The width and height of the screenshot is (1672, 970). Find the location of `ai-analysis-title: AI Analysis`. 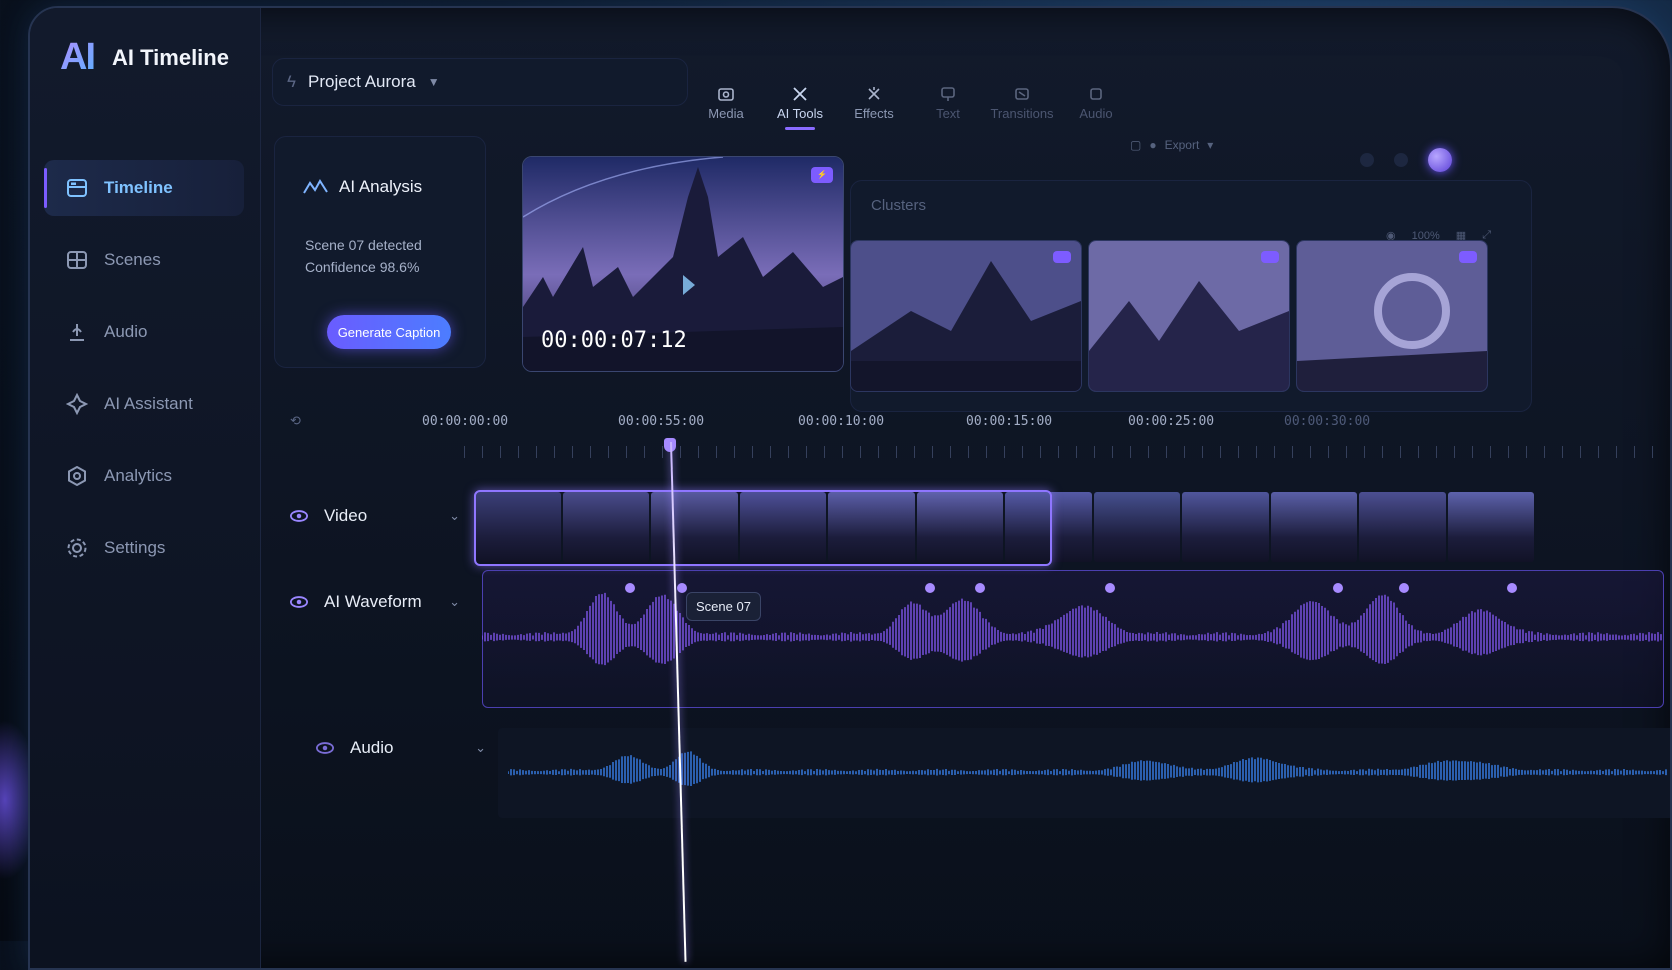

ai-analysis-title: AI Analysis is located at coordinates (362, 187).